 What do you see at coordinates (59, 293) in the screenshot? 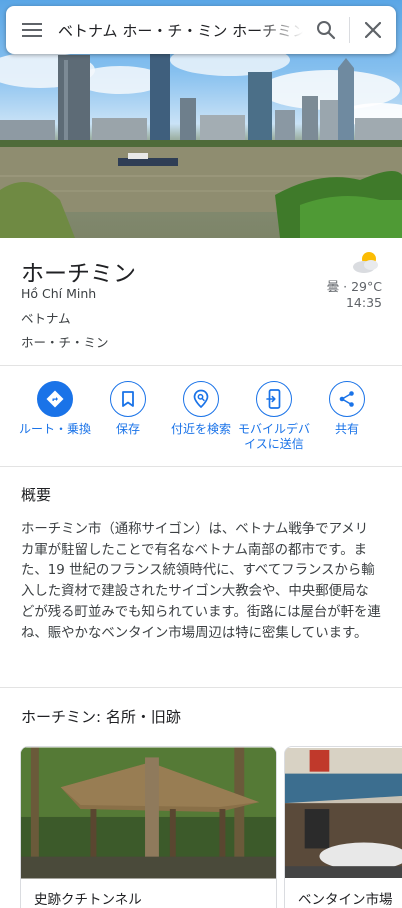
I see `place-native-name: Hồ Chí Minh` at bounding box center [59, 293].